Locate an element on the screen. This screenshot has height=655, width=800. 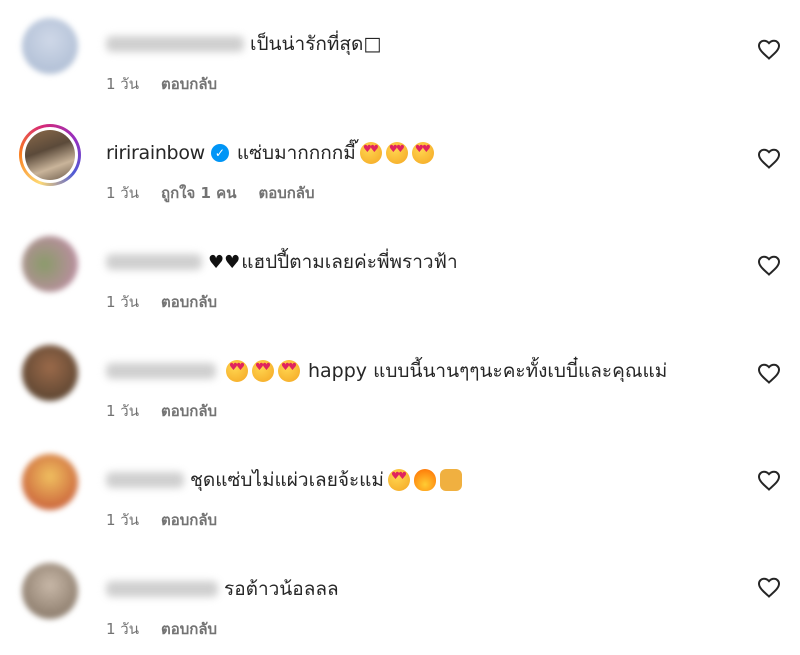
comment-text: รอต้าวน้อลลล is located at coordinates (281, 589).